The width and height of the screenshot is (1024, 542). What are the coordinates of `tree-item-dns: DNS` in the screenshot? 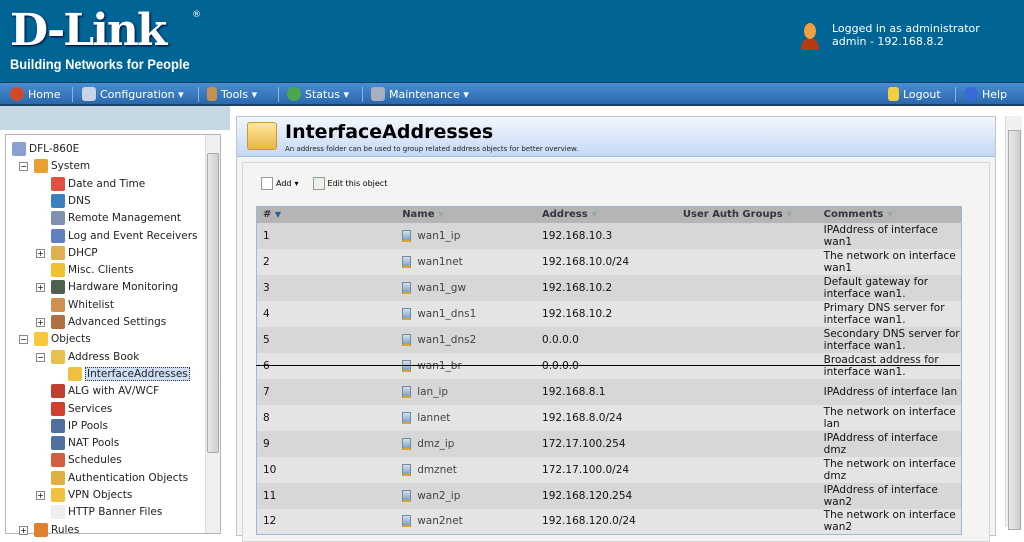 It's located at (71, 201).